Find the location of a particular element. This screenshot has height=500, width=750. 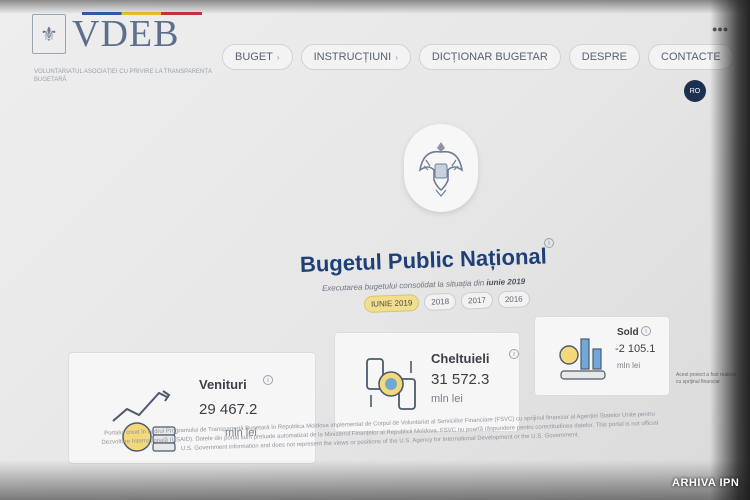

nav-dictionar-bugetar: DICȚIONAR BUGETAR is located at coordinates (489, 57).